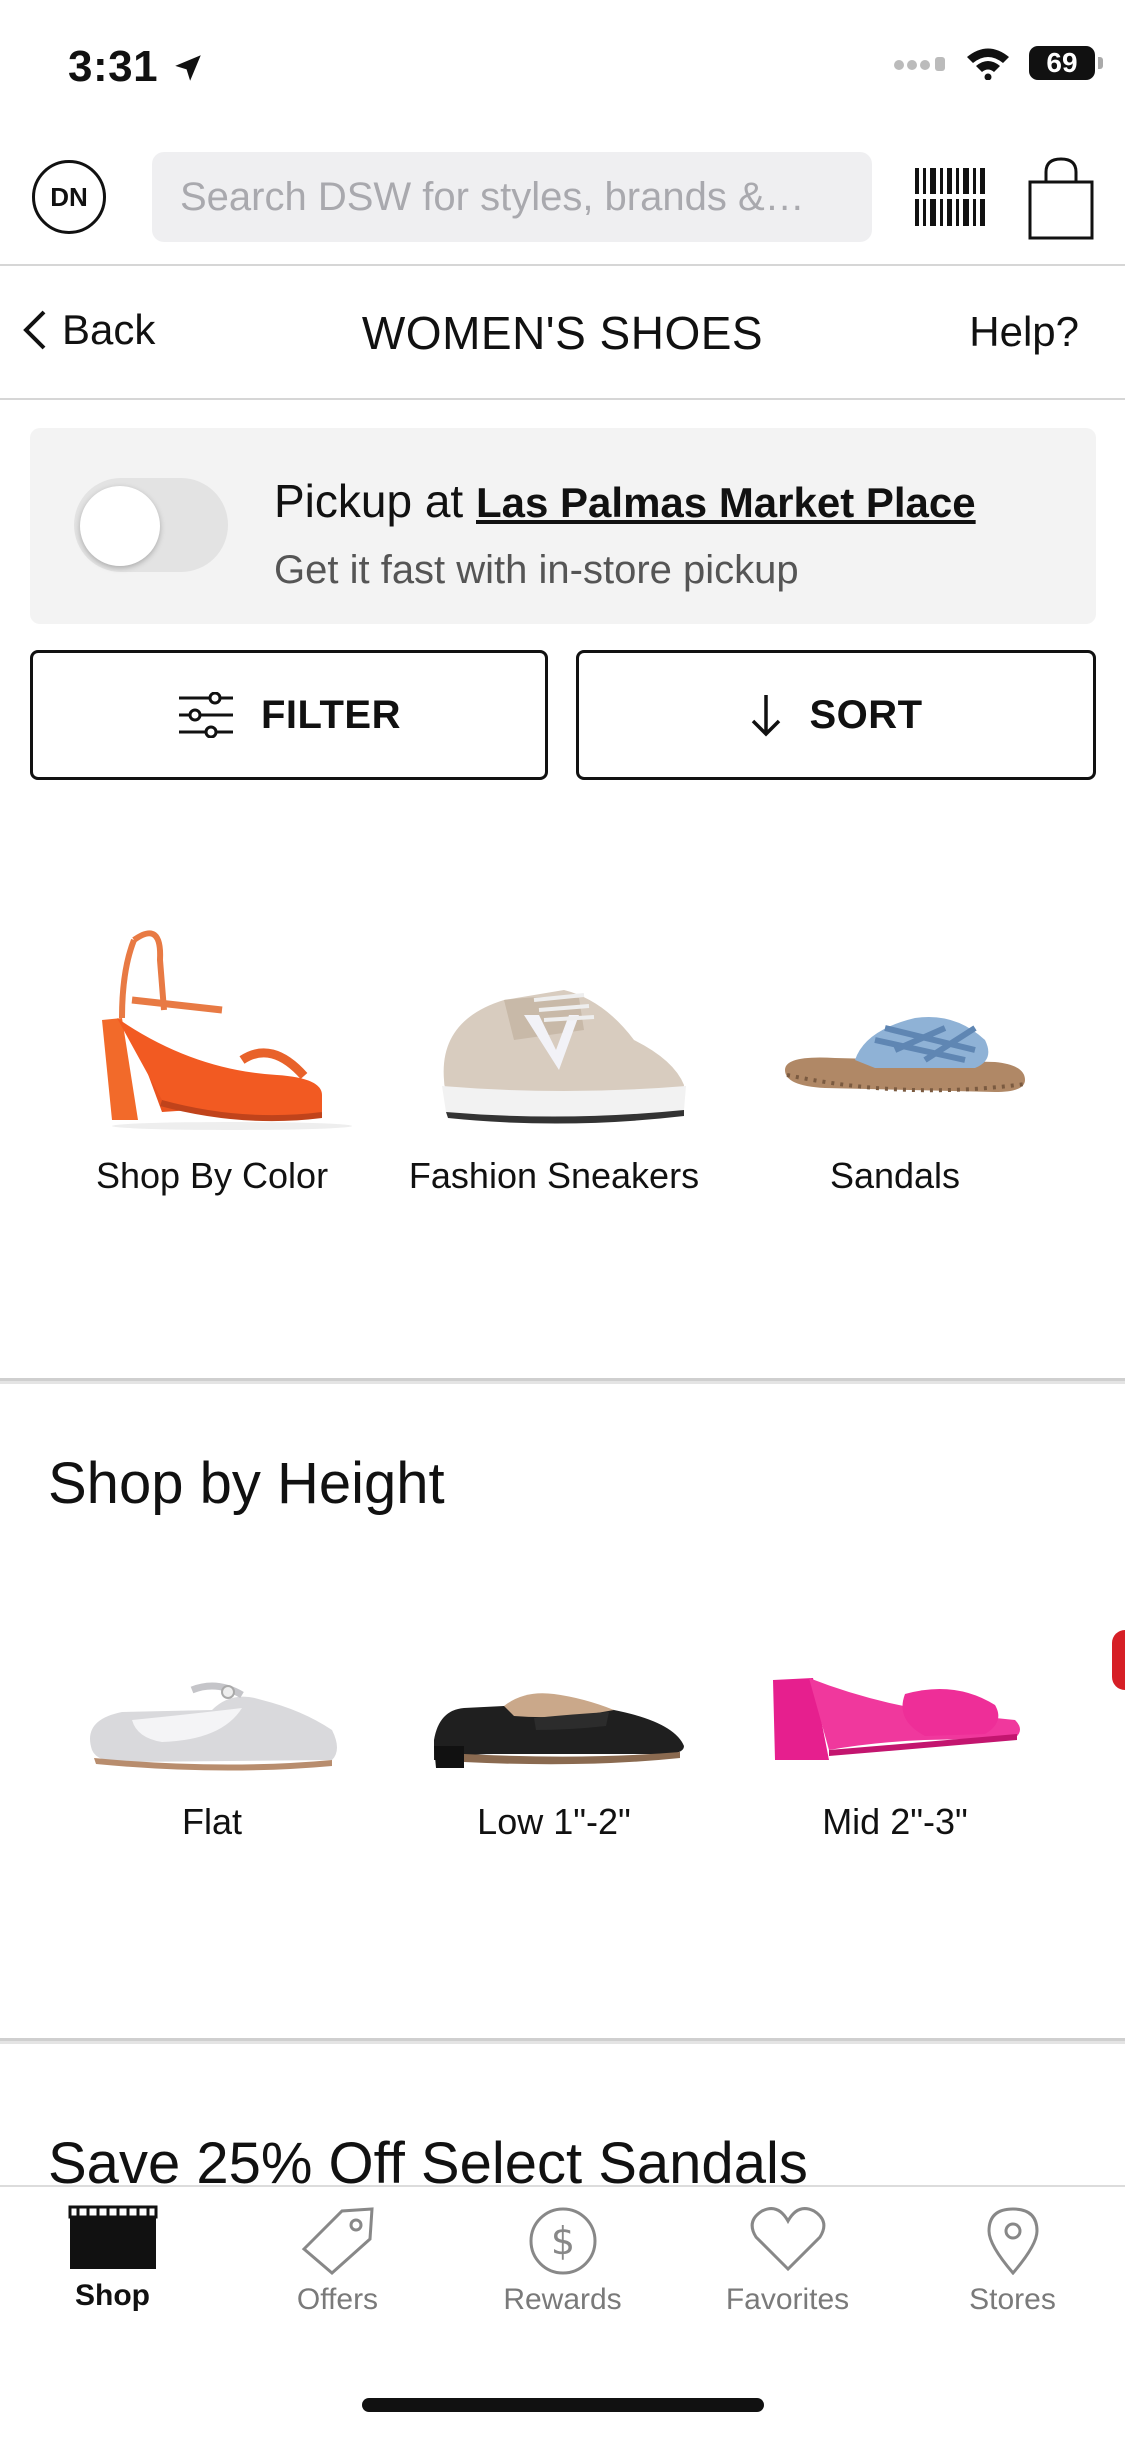 The image size is (1125, 2438). I want to click on category-item: Sandals, so click(895, 1050).